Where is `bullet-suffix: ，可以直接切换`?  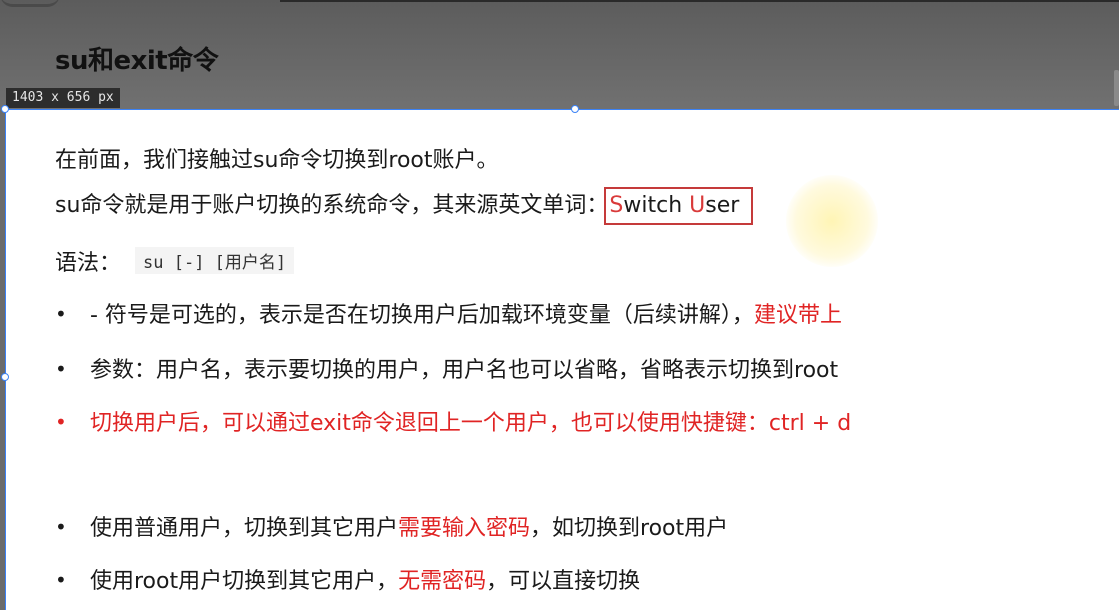 bullet-suffix: ，可以直接切换 is located at coordinates (563, 581).